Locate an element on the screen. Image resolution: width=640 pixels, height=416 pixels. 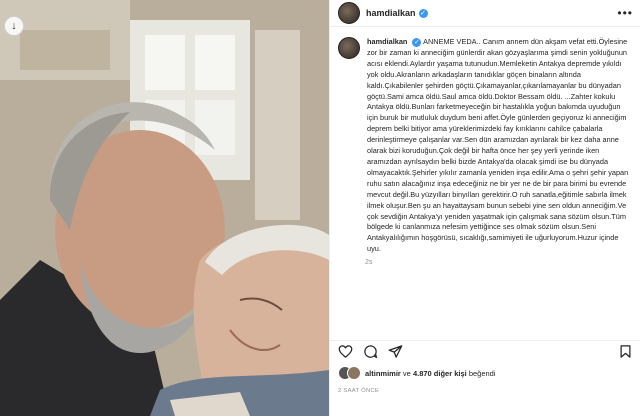
caption-time: 2s is located at coordinates (502, 262).